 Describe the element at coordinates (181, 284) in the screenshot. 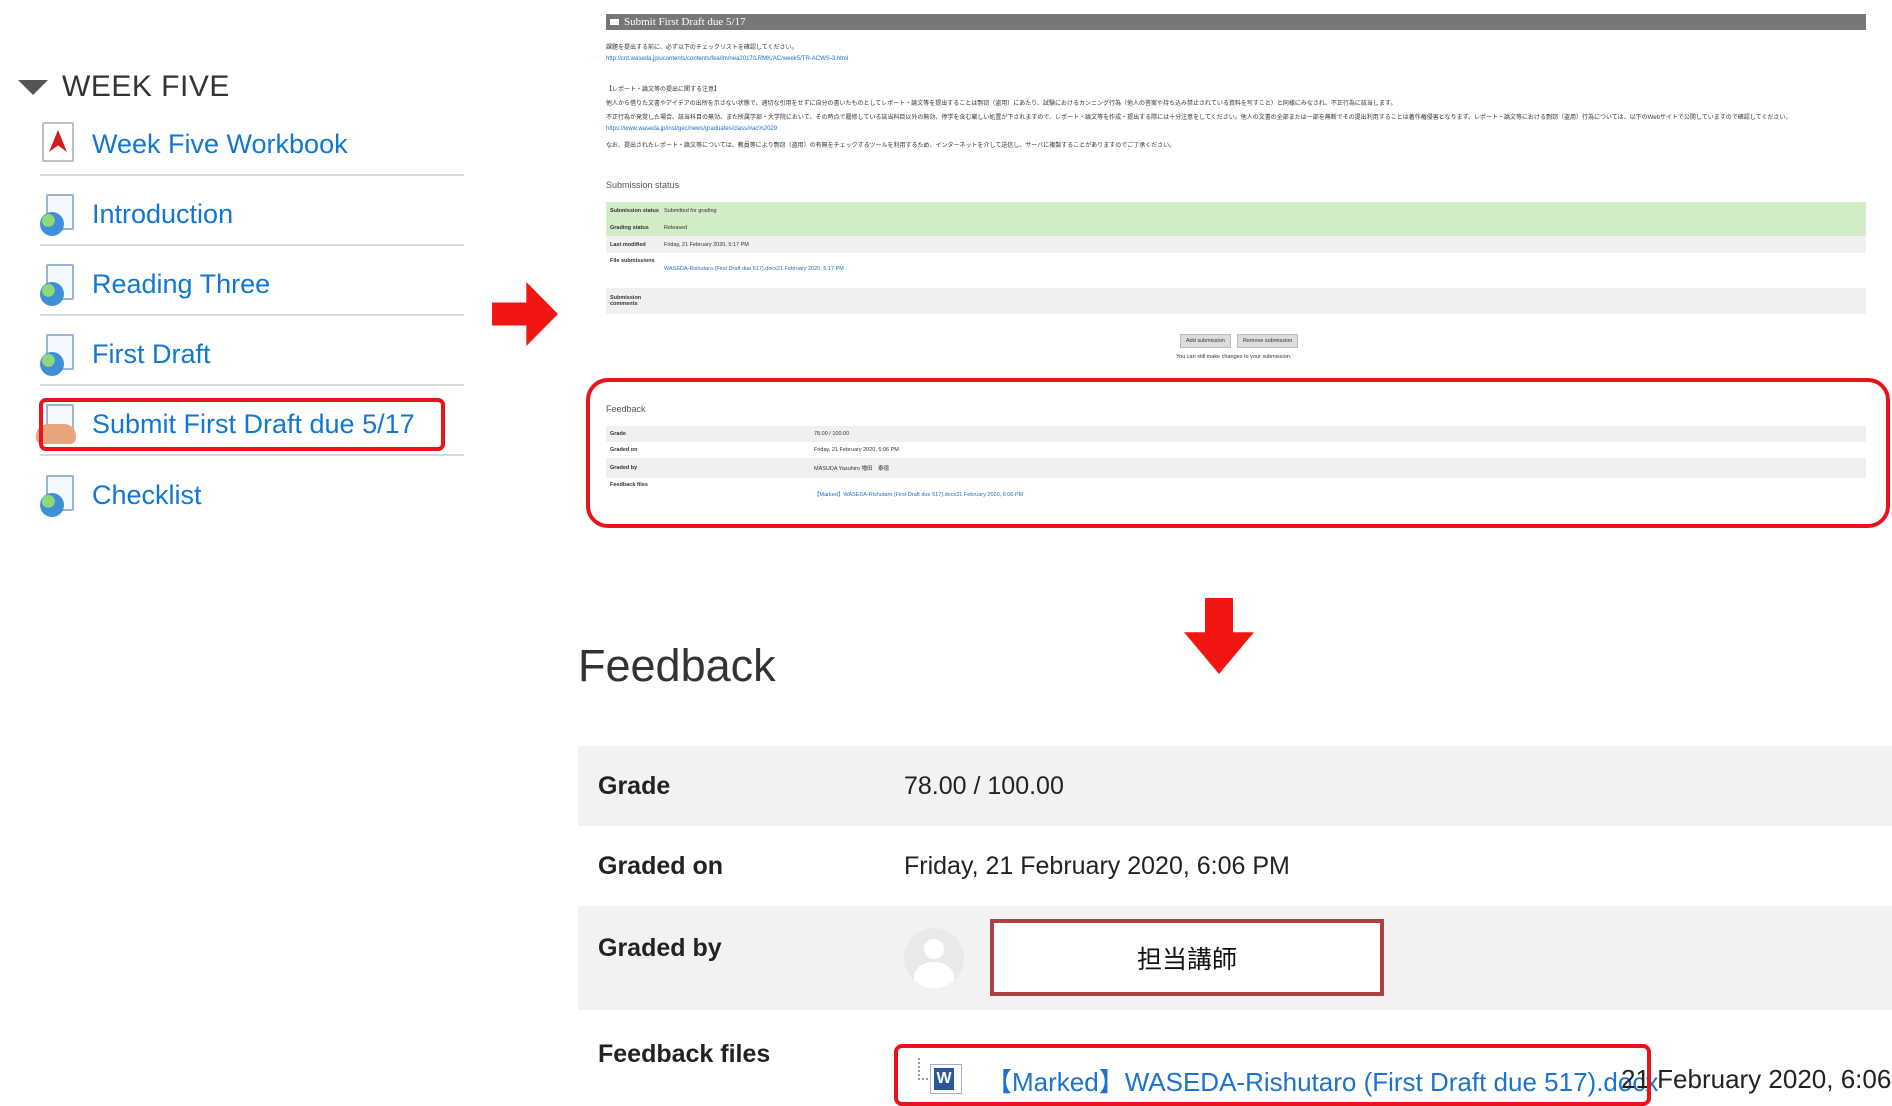

I see `activity-label: Reading Three` at that location.